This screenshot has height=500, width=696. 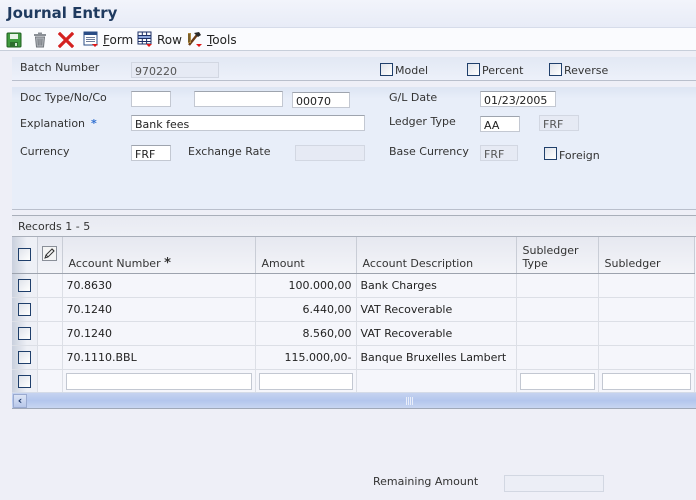 What do you see at coordinates (503, 70) in the screenshot?
I see `percent-label: Percent` at bounding box center [503, 70].